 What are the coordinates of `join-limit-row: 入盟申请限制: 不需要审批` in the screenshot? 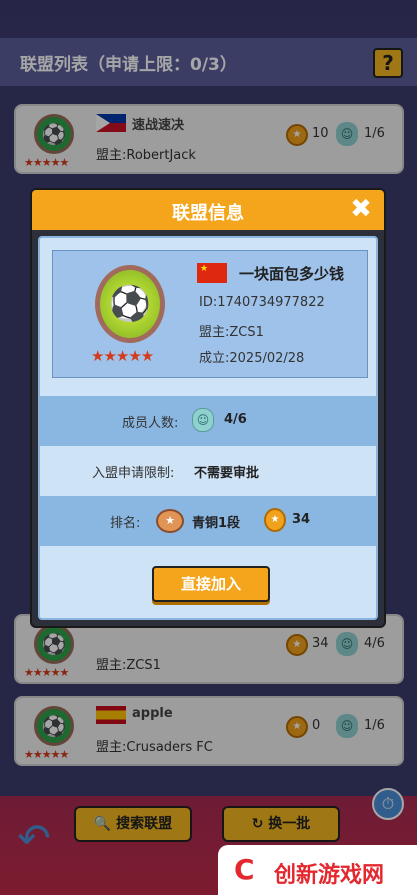 It's located at (208, 471).